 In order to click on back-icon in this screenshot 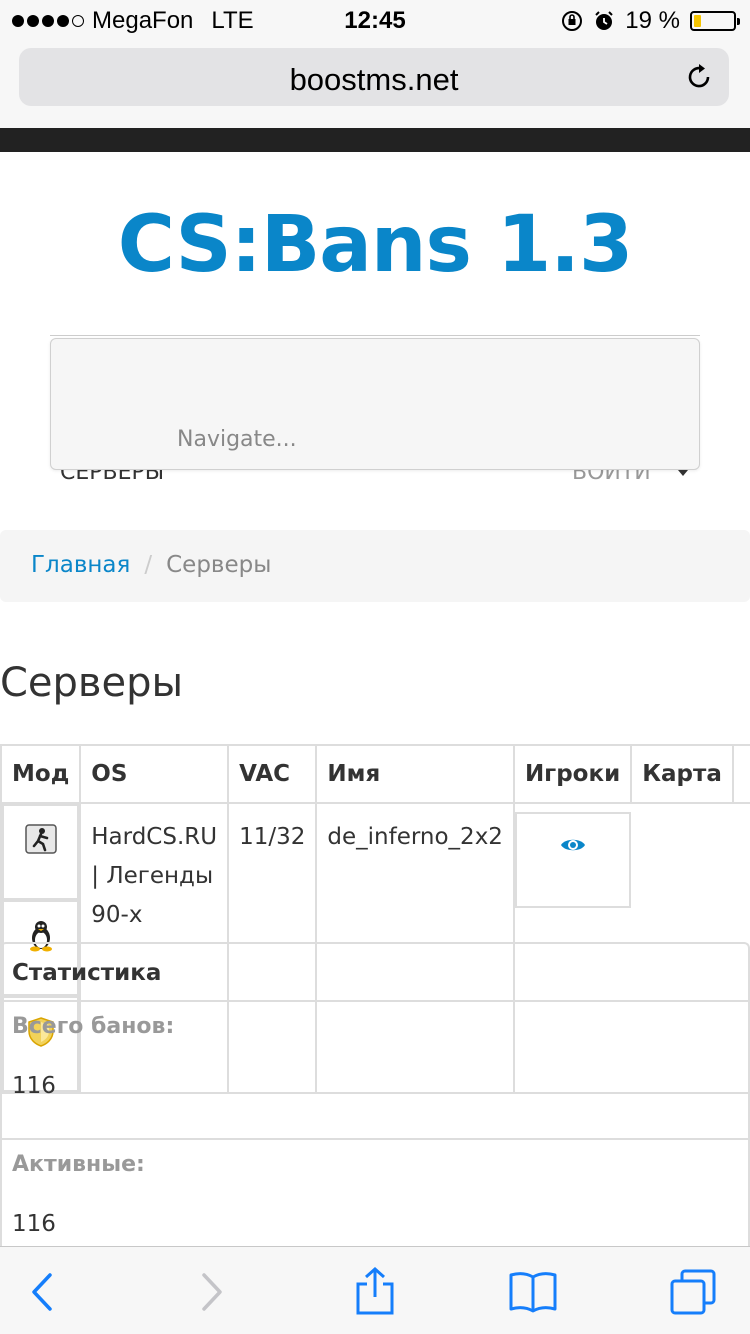, I will do `click(45, 1292)`.